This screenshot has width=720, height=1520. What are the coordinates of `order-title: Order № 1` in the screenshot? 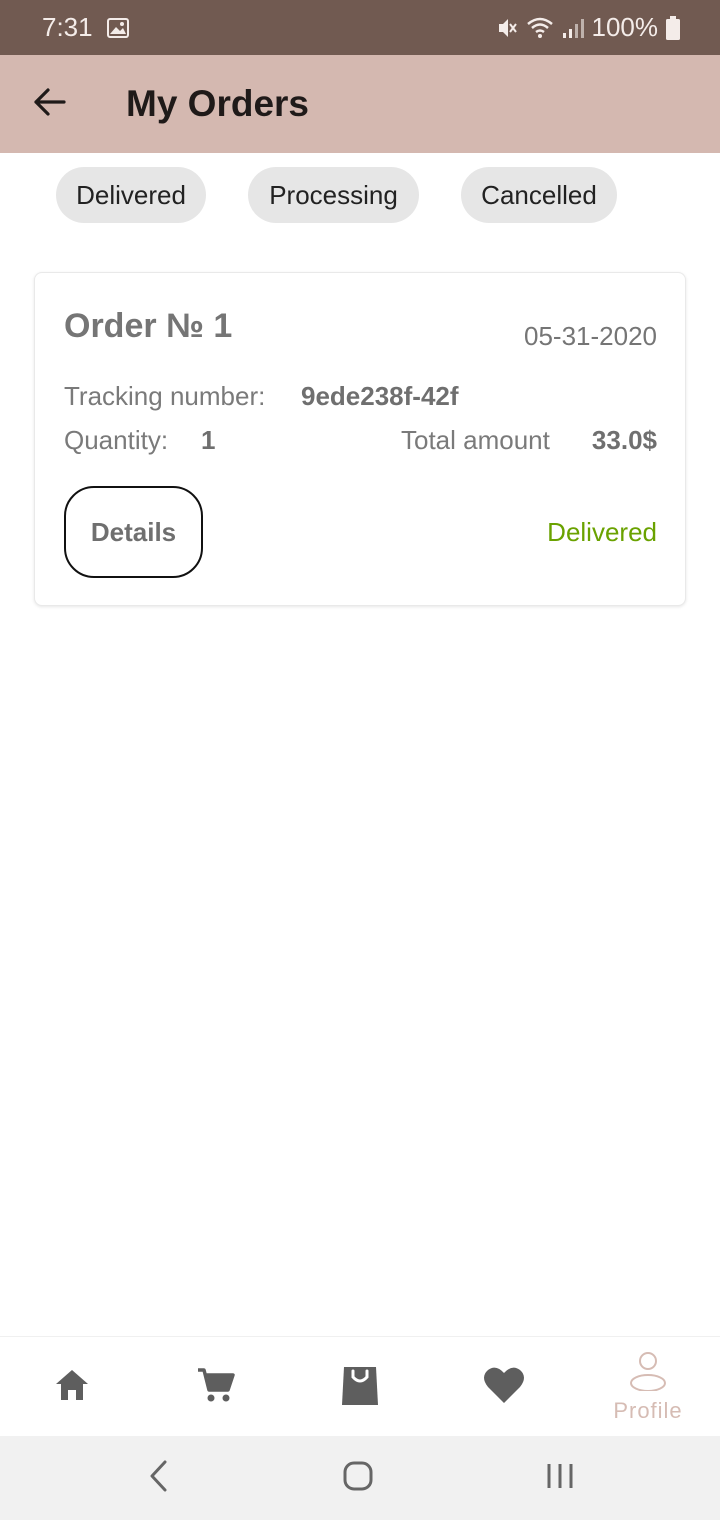 It's located at (148, 326).